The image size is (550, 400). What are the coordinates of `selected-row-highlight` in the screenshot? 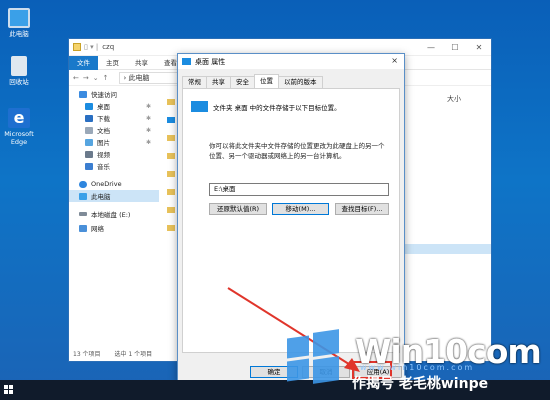 It's located at (448, 249).